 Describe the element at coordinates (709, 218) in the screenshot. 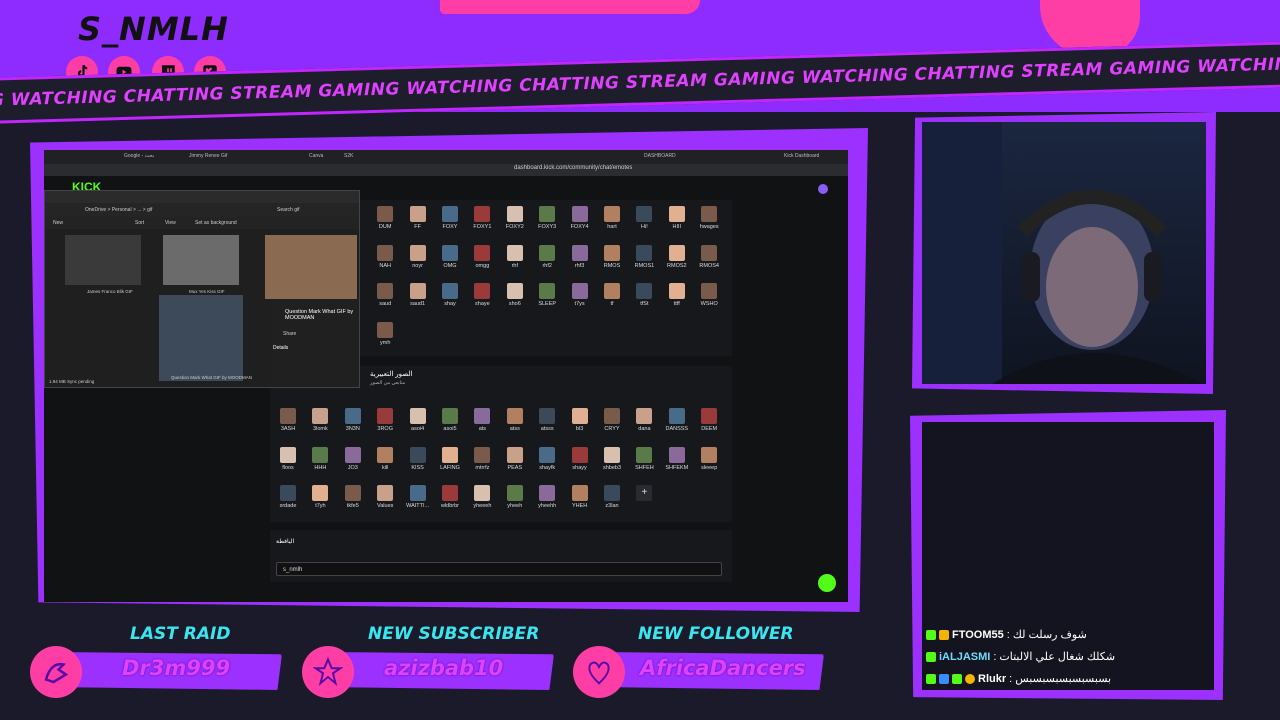

I see `emote-item: hwages` at that location.